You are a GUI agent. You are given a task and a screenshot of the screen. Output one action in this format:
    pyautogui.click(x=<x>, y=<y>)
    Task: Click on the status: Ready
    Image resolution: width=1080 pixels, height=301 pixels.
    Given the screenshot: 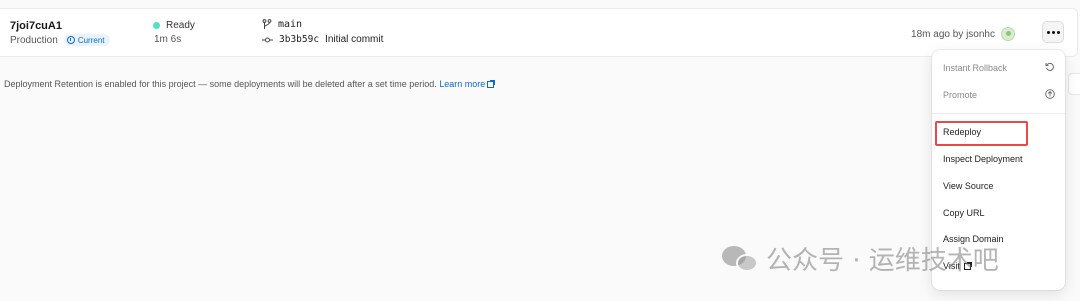 What is the action you would take?
    pyautogui.click(x=174, y=25)
    